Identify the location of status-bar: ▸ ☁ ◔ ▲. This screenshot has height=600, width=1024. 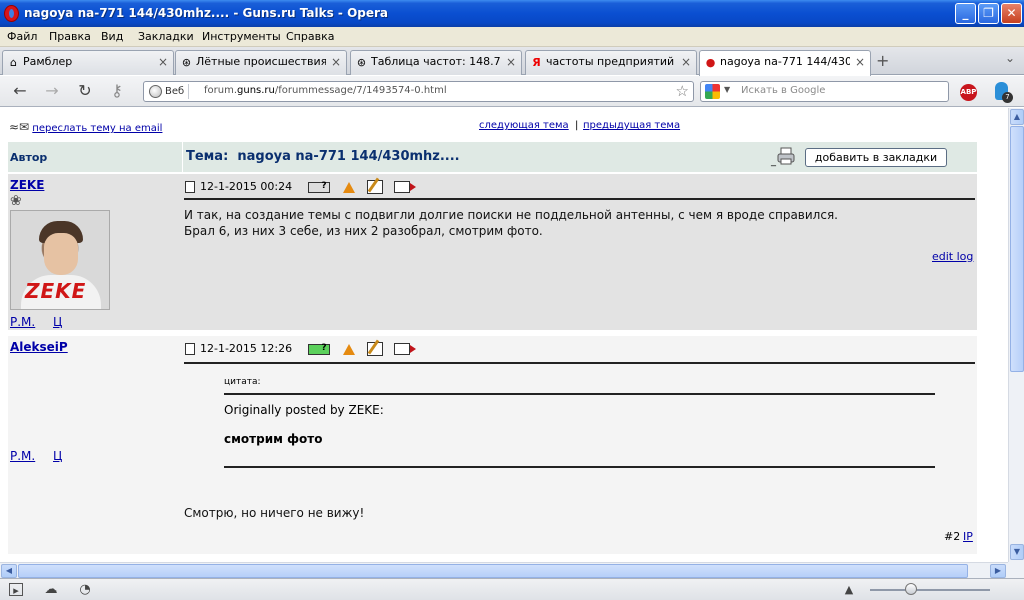
(512, 589).